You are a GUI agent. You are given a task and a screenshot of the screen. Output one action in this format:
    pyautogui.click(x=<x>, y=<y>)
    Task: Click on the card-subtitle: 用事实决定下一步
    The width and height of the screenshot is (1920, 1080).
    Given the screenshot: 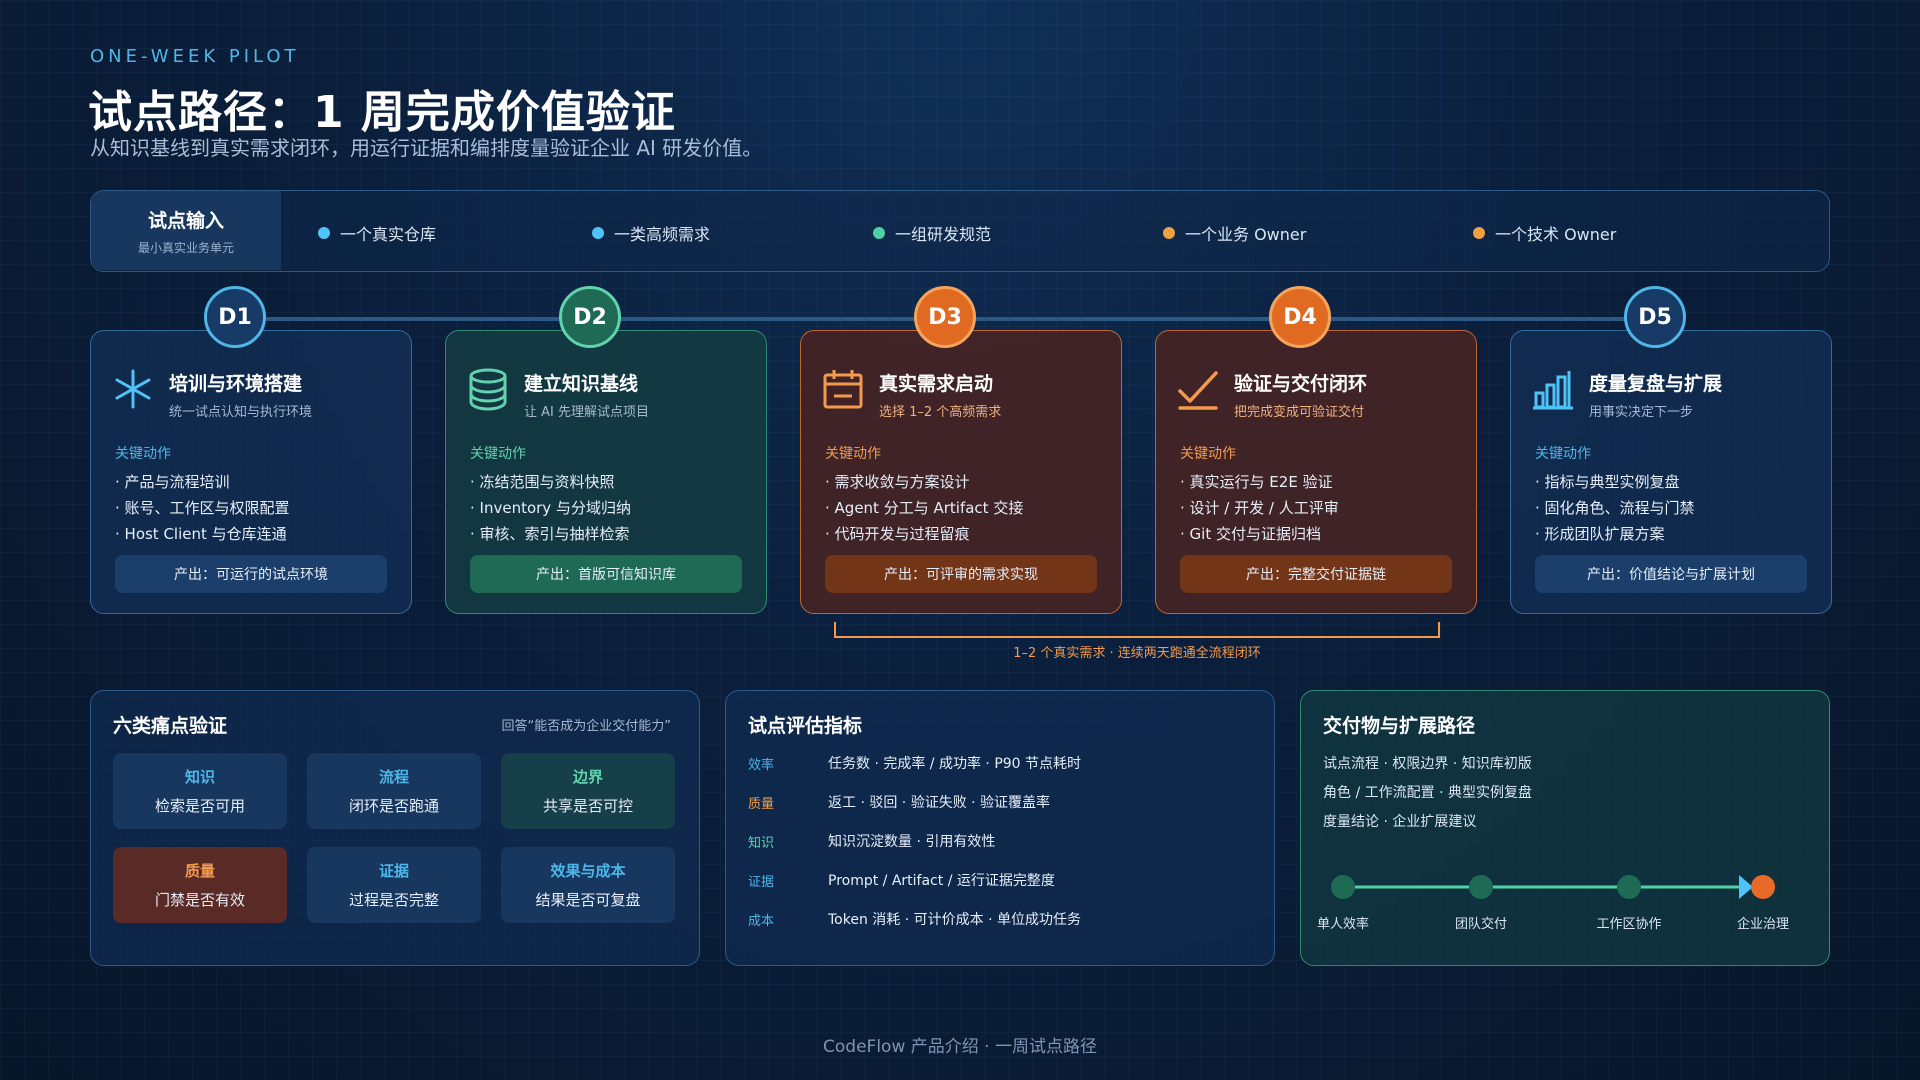 What is the action you would take?
    pyautogui.click(x=1641, y=412)
    